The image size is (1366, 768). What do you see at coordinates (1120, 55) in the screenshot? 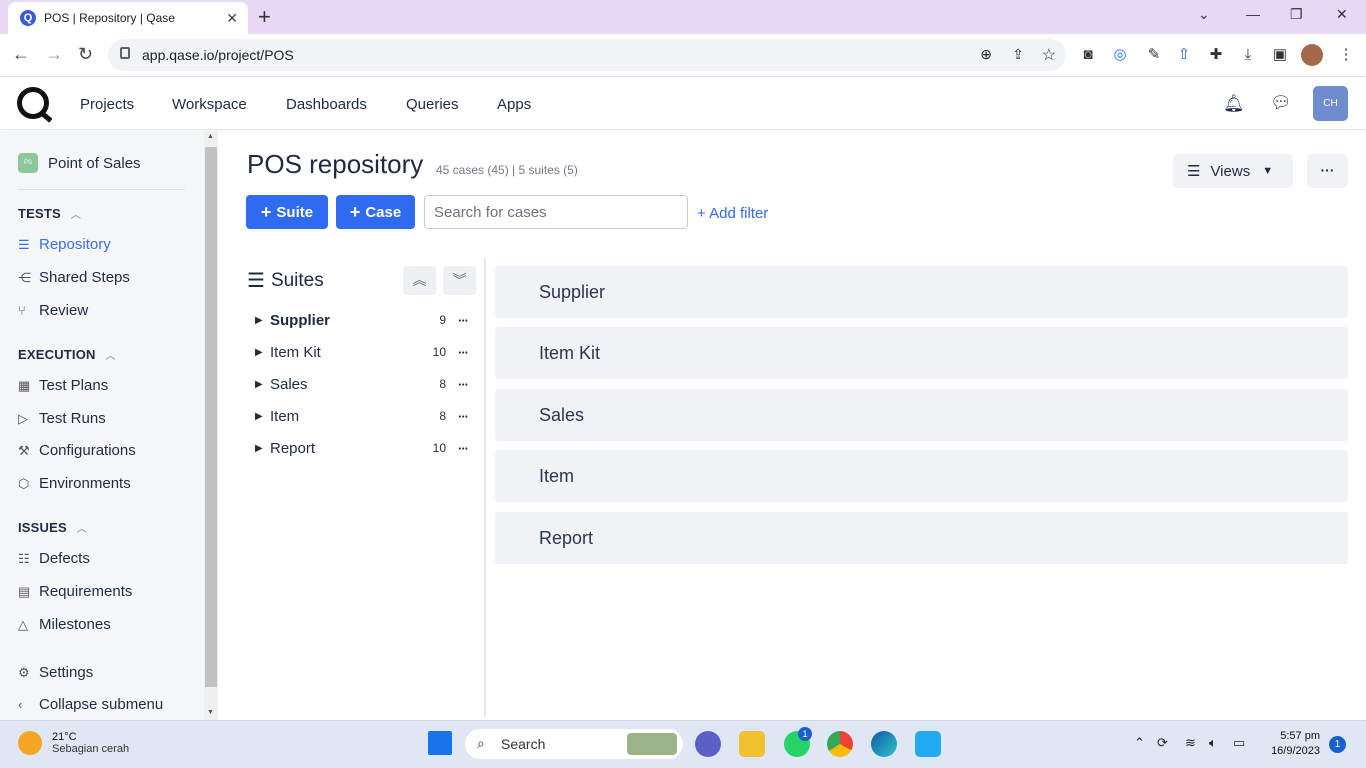
I see `extension-circle-icon: ◎` at bounding box center [1120, 55].